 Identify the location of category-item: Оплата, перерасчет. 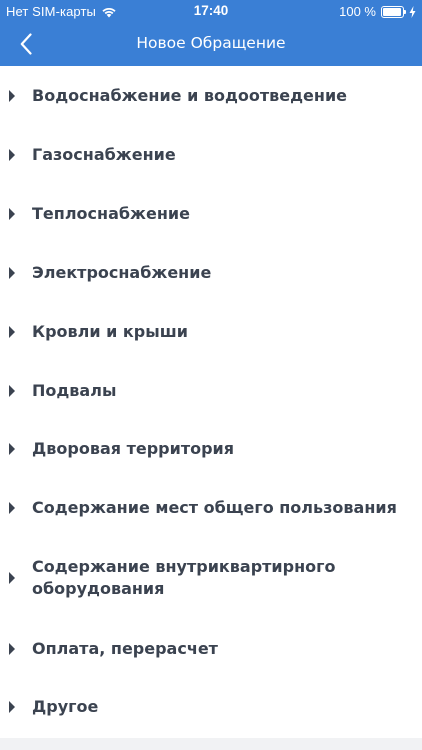
(211, 648).